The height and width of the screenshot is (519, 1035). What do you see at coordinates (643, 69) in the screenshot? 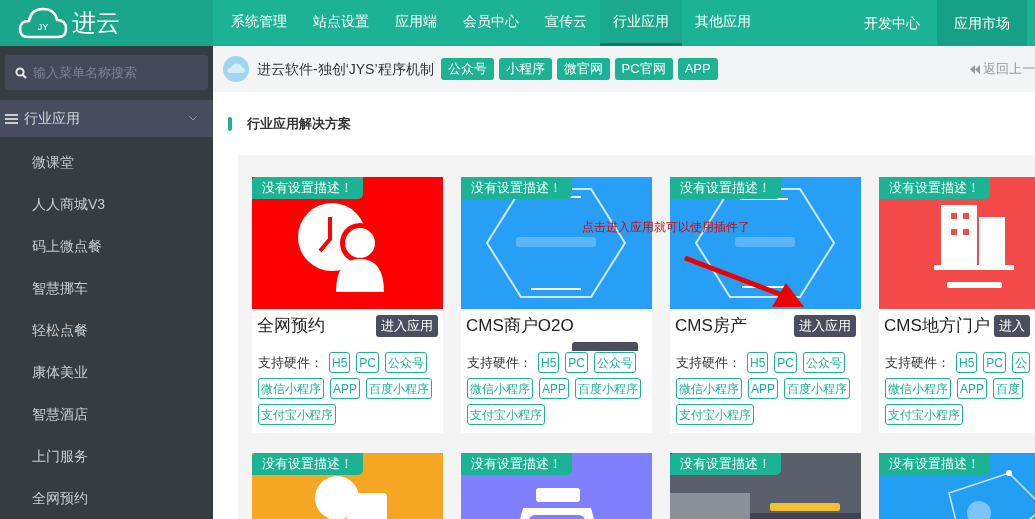
I see `platform-tag: PC官网` at bounding box center [643, 69].